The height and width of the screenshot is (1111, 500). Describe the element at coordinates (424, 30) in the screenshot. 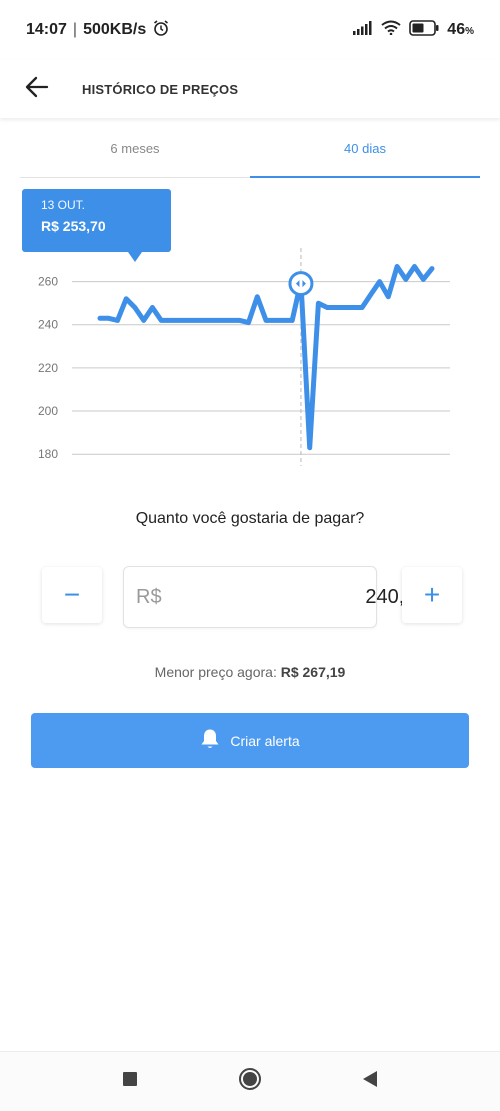

I see `battery-icon` at that location.